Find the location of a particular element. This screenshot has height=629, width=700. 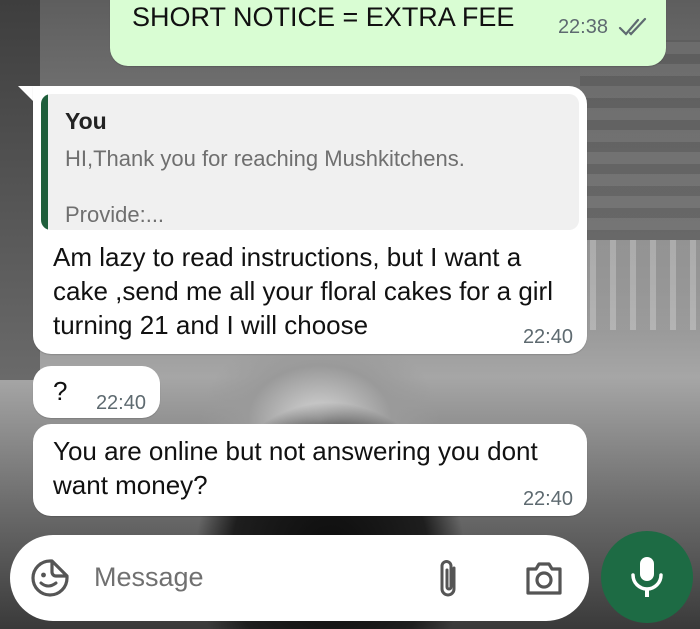

voice-record-button is located at coordinates (647, 577).